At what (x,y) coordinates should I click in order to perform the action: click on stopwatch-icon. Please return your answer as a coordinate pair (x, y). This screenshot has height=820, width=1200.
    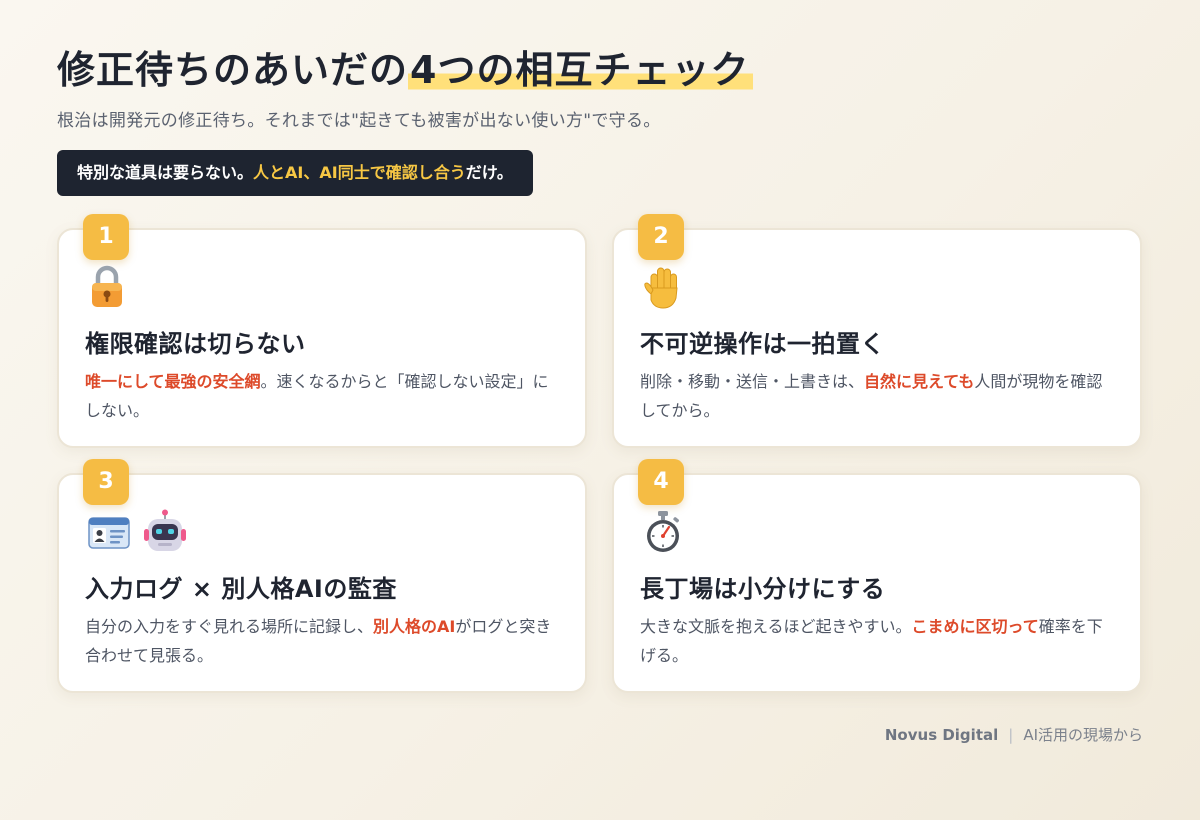
    Looking at the image, I should click on (663, 532).